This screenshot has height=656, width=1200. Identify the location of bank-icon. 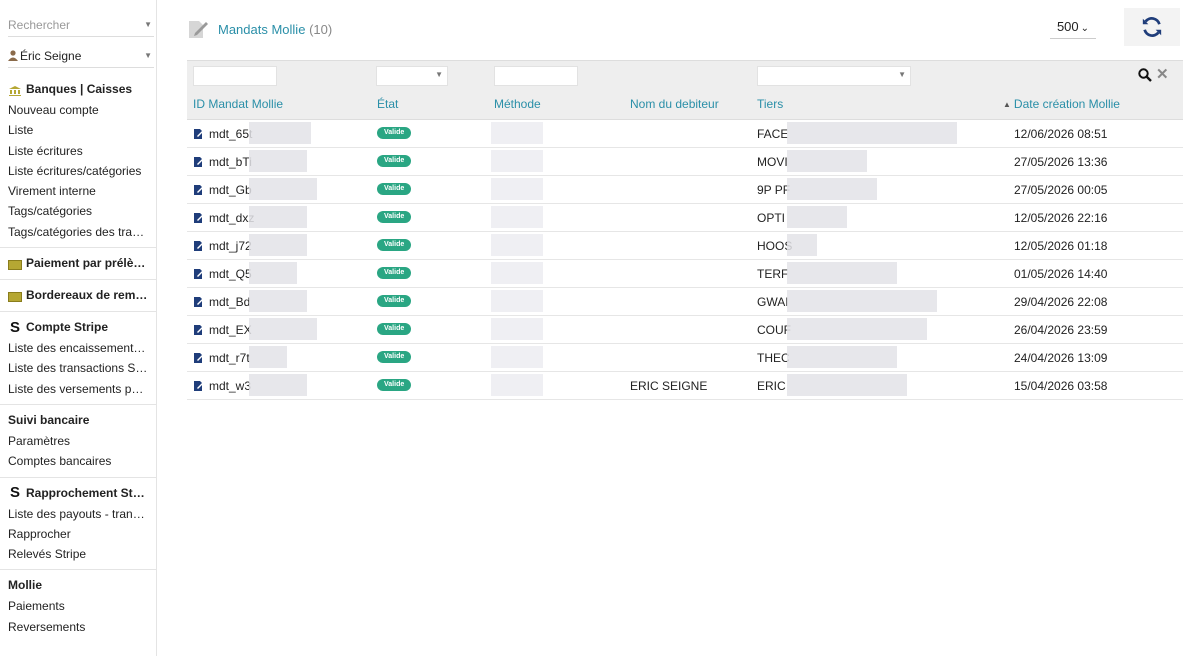
(15, 89).